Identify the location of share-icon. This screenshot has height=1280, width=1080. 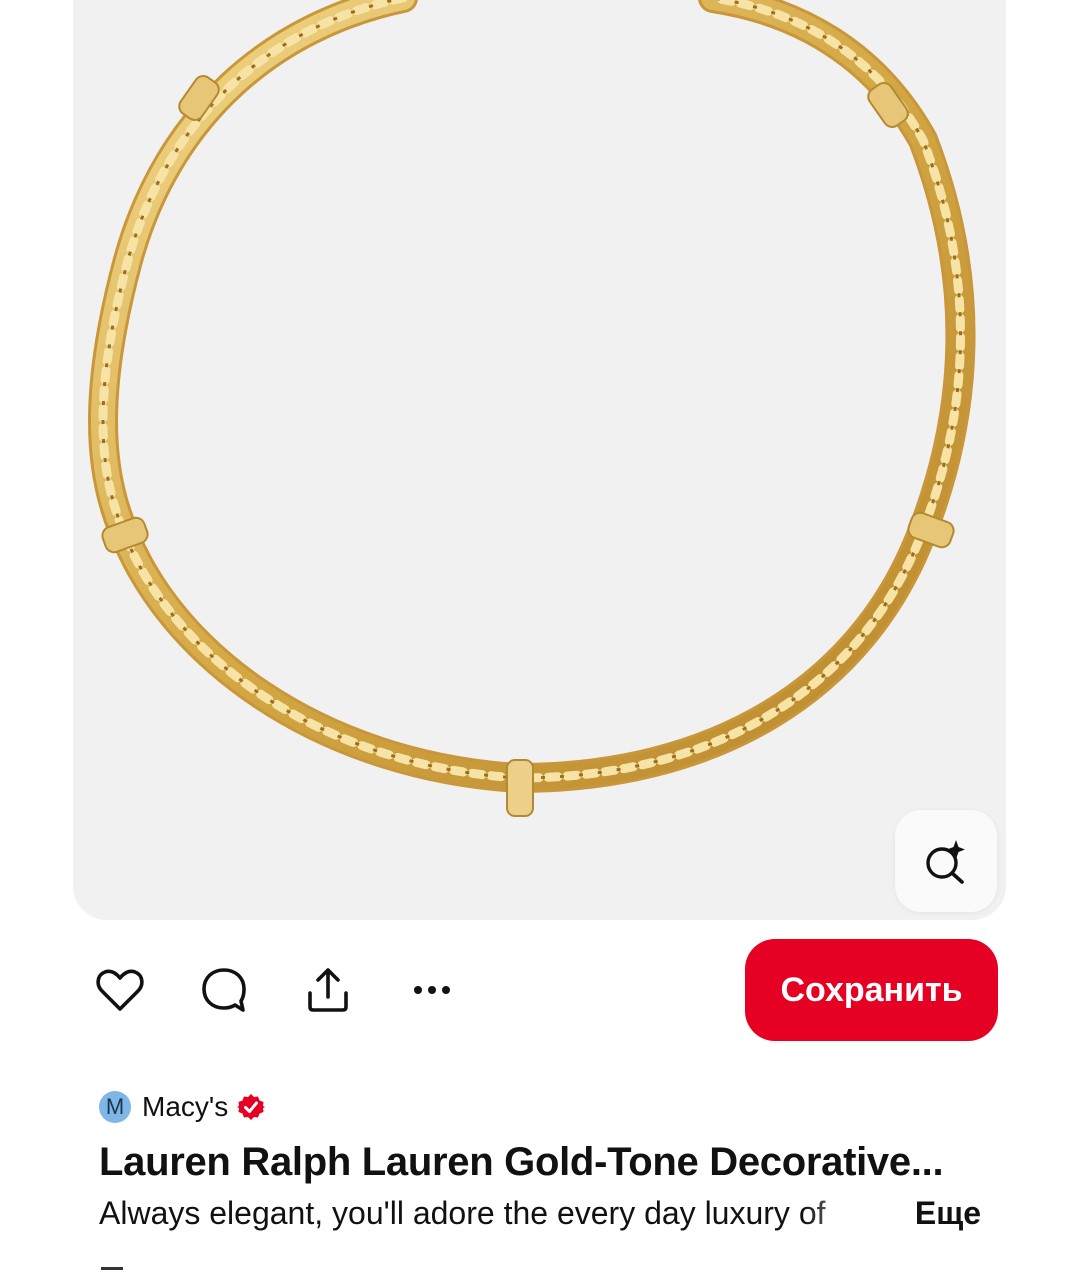
(328, 990).